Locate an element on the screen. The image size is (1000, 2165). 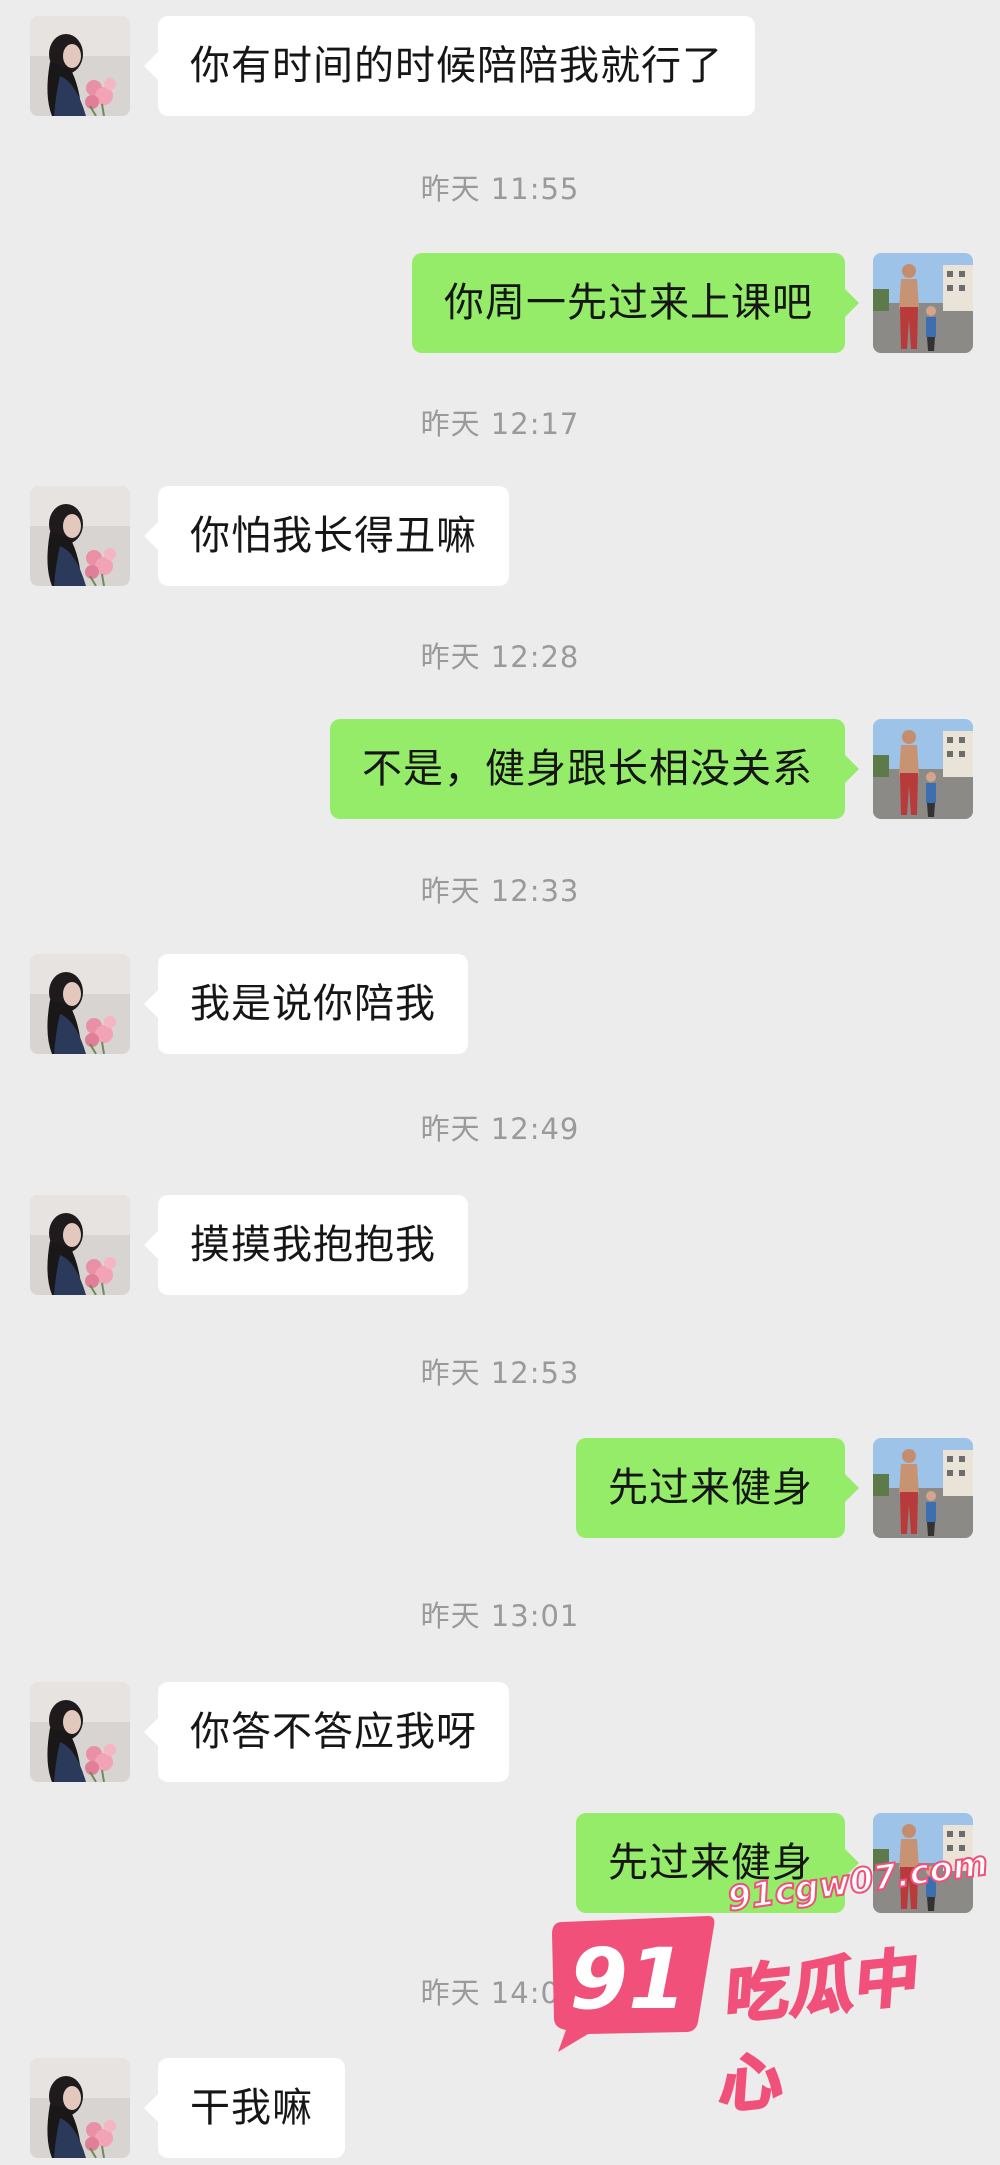
received-message-bubble: 我是说你陪我 is located at coordinates (306, 1004).